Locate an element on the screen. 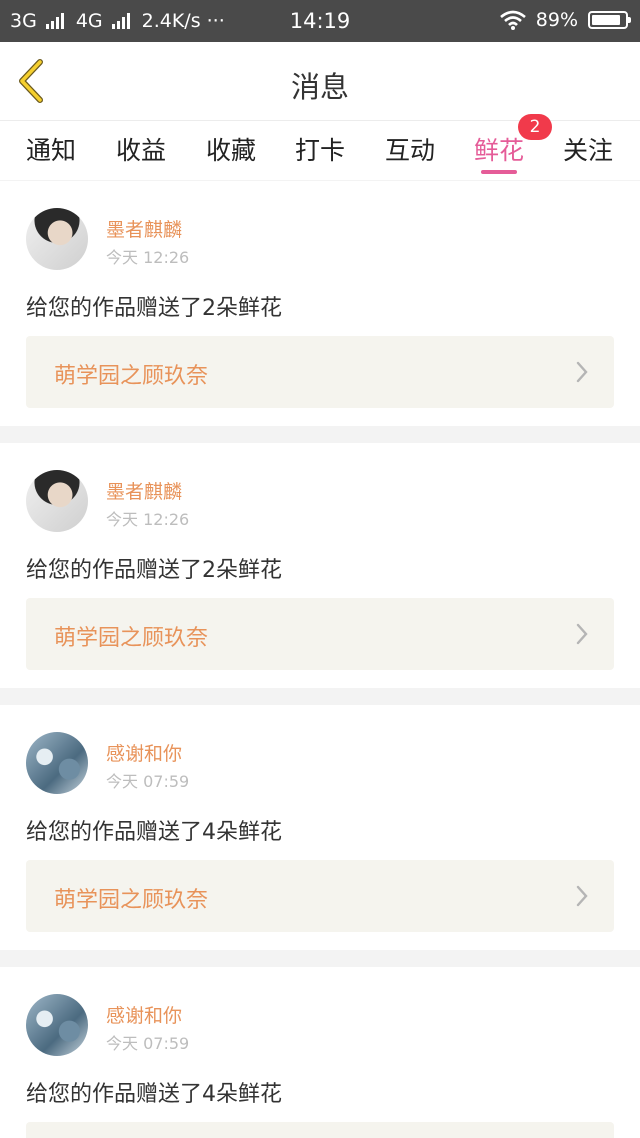  battery-fill is located at coordinates (606, 20).